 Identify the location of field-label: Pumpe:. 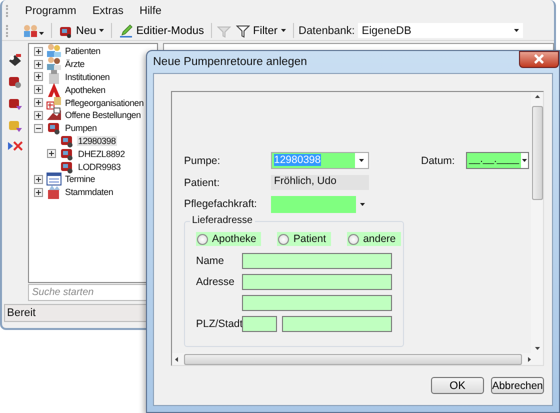
(203, 160).